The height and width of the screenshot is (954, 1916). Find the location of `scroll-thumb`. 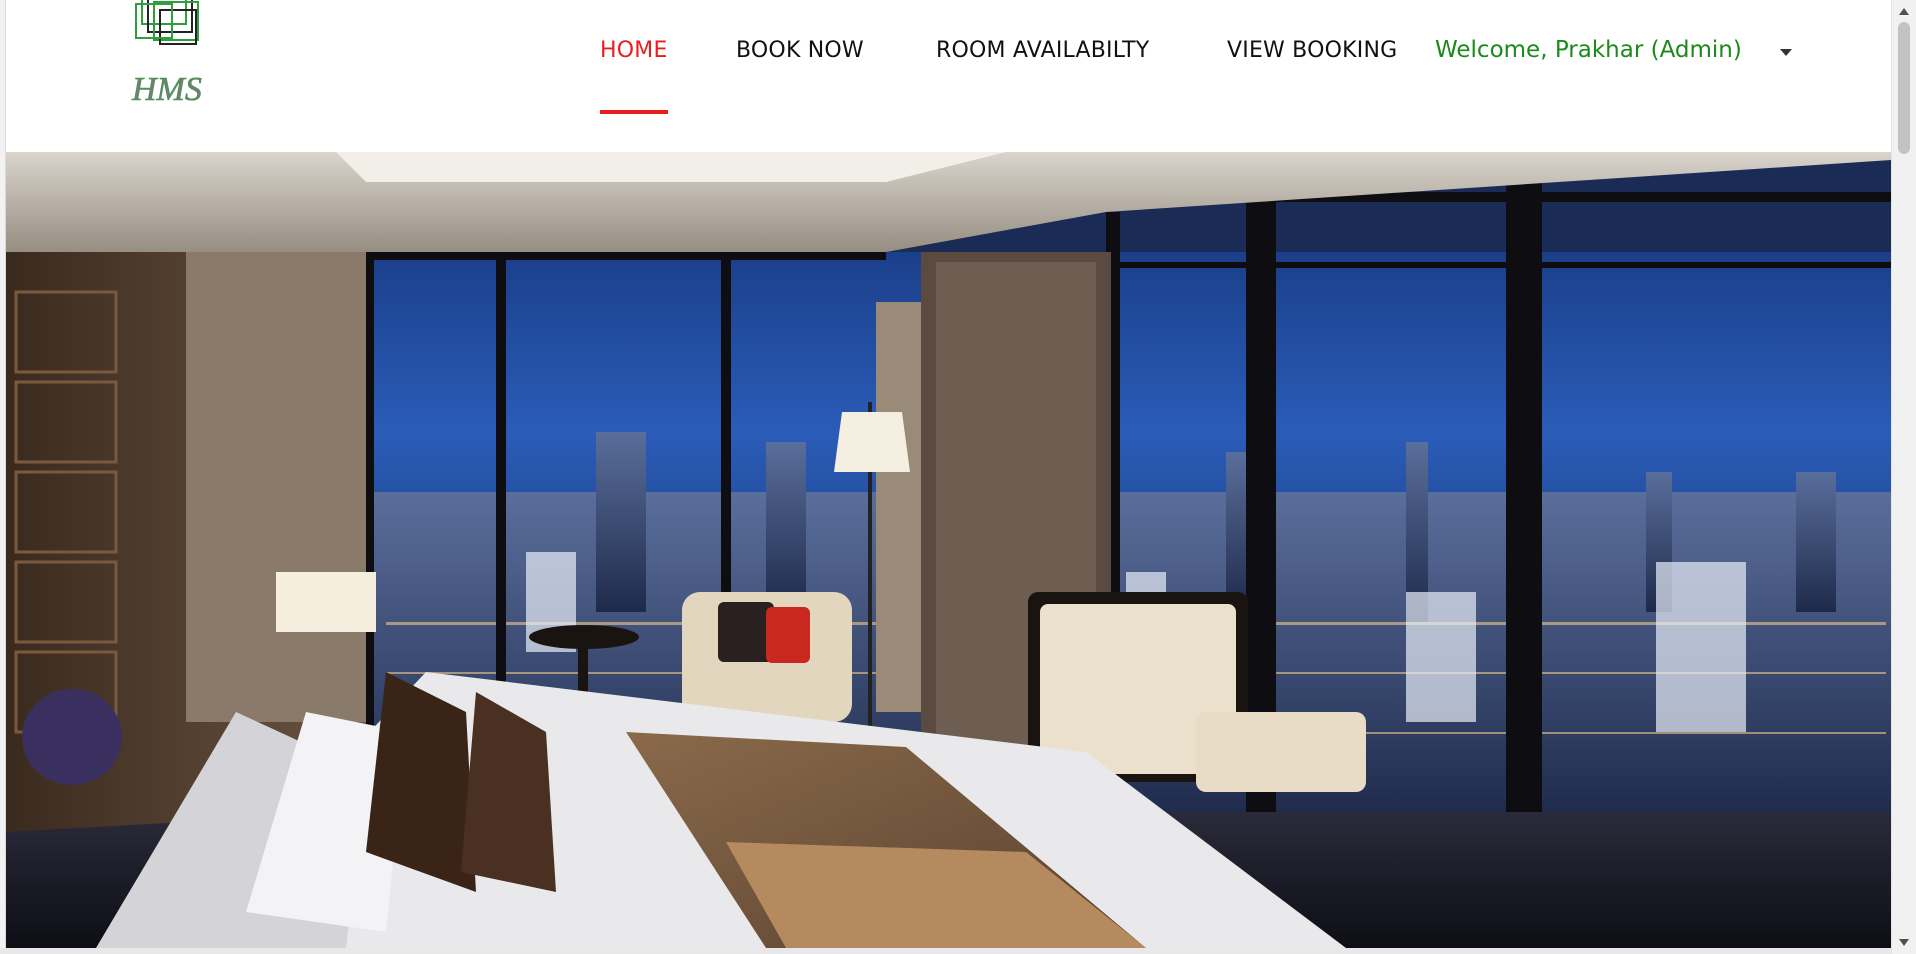

scroll-thumb is located at coordinates (1904, 88).